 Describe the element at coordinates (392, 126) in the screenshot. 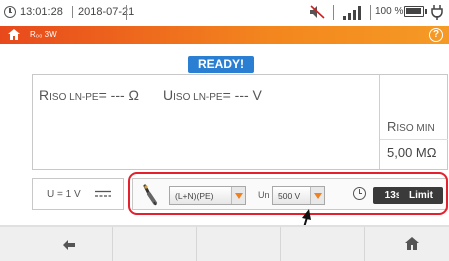

I see `riso-min-symbol: R` at that location.